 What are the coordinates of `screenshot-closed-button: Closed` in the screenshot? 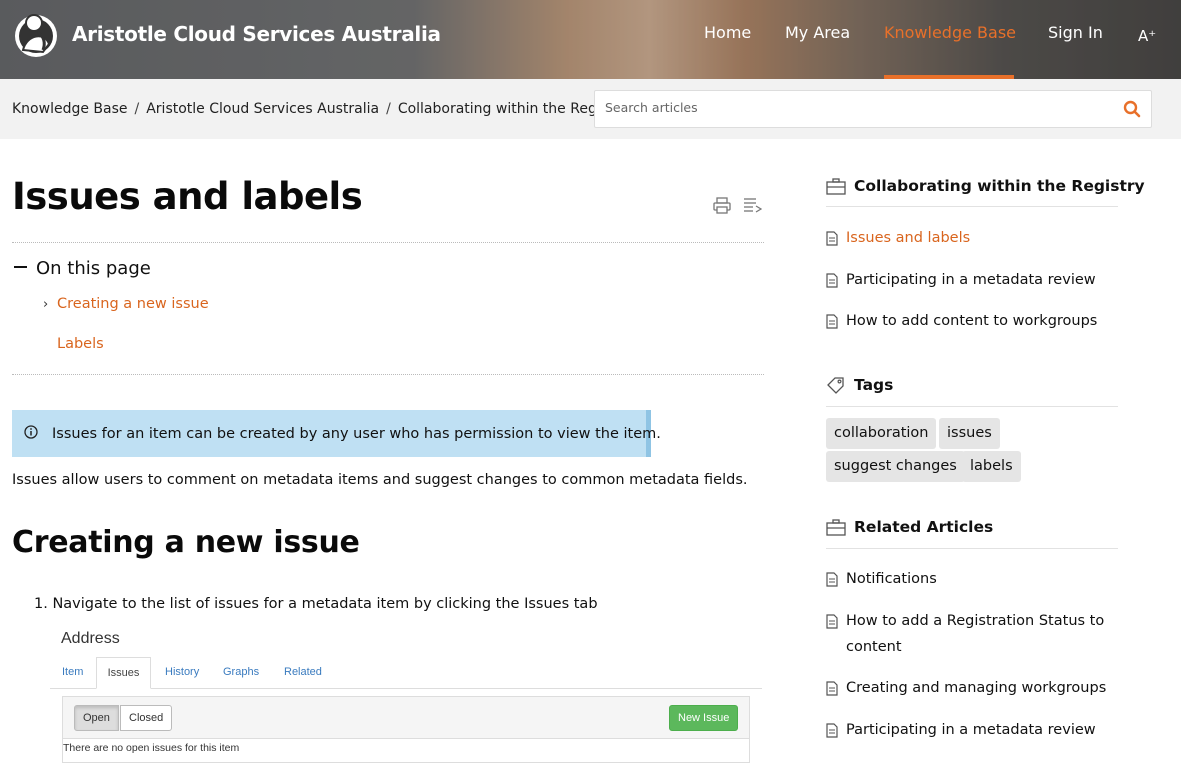 It's located at (146, 718).